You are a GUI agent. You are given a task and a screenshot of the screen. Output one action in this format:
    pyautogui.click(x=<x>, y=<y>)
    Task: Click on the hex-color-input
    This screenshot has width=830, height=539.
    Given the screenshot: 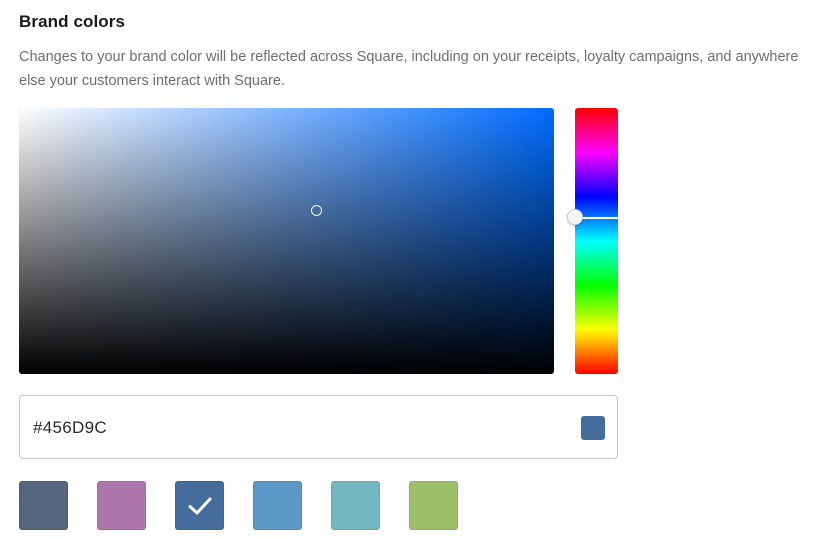 What is the action you would take?
    pyautogui.click(x=273, y=428)
    